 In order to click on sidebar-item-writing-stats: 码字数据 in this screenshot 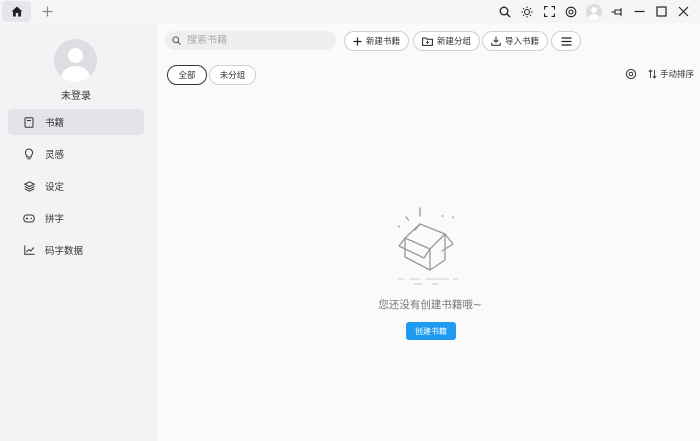, I will do `click(76, 250)`.